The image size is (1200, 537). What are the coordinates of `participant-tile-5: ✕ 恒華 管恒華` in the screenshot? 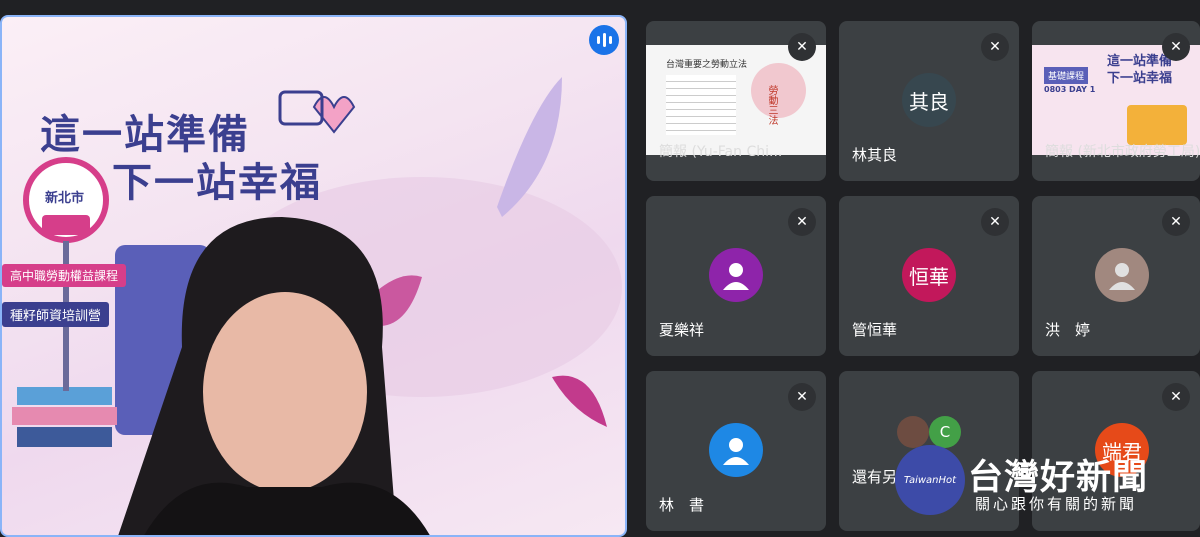 It's located at (929, 276).